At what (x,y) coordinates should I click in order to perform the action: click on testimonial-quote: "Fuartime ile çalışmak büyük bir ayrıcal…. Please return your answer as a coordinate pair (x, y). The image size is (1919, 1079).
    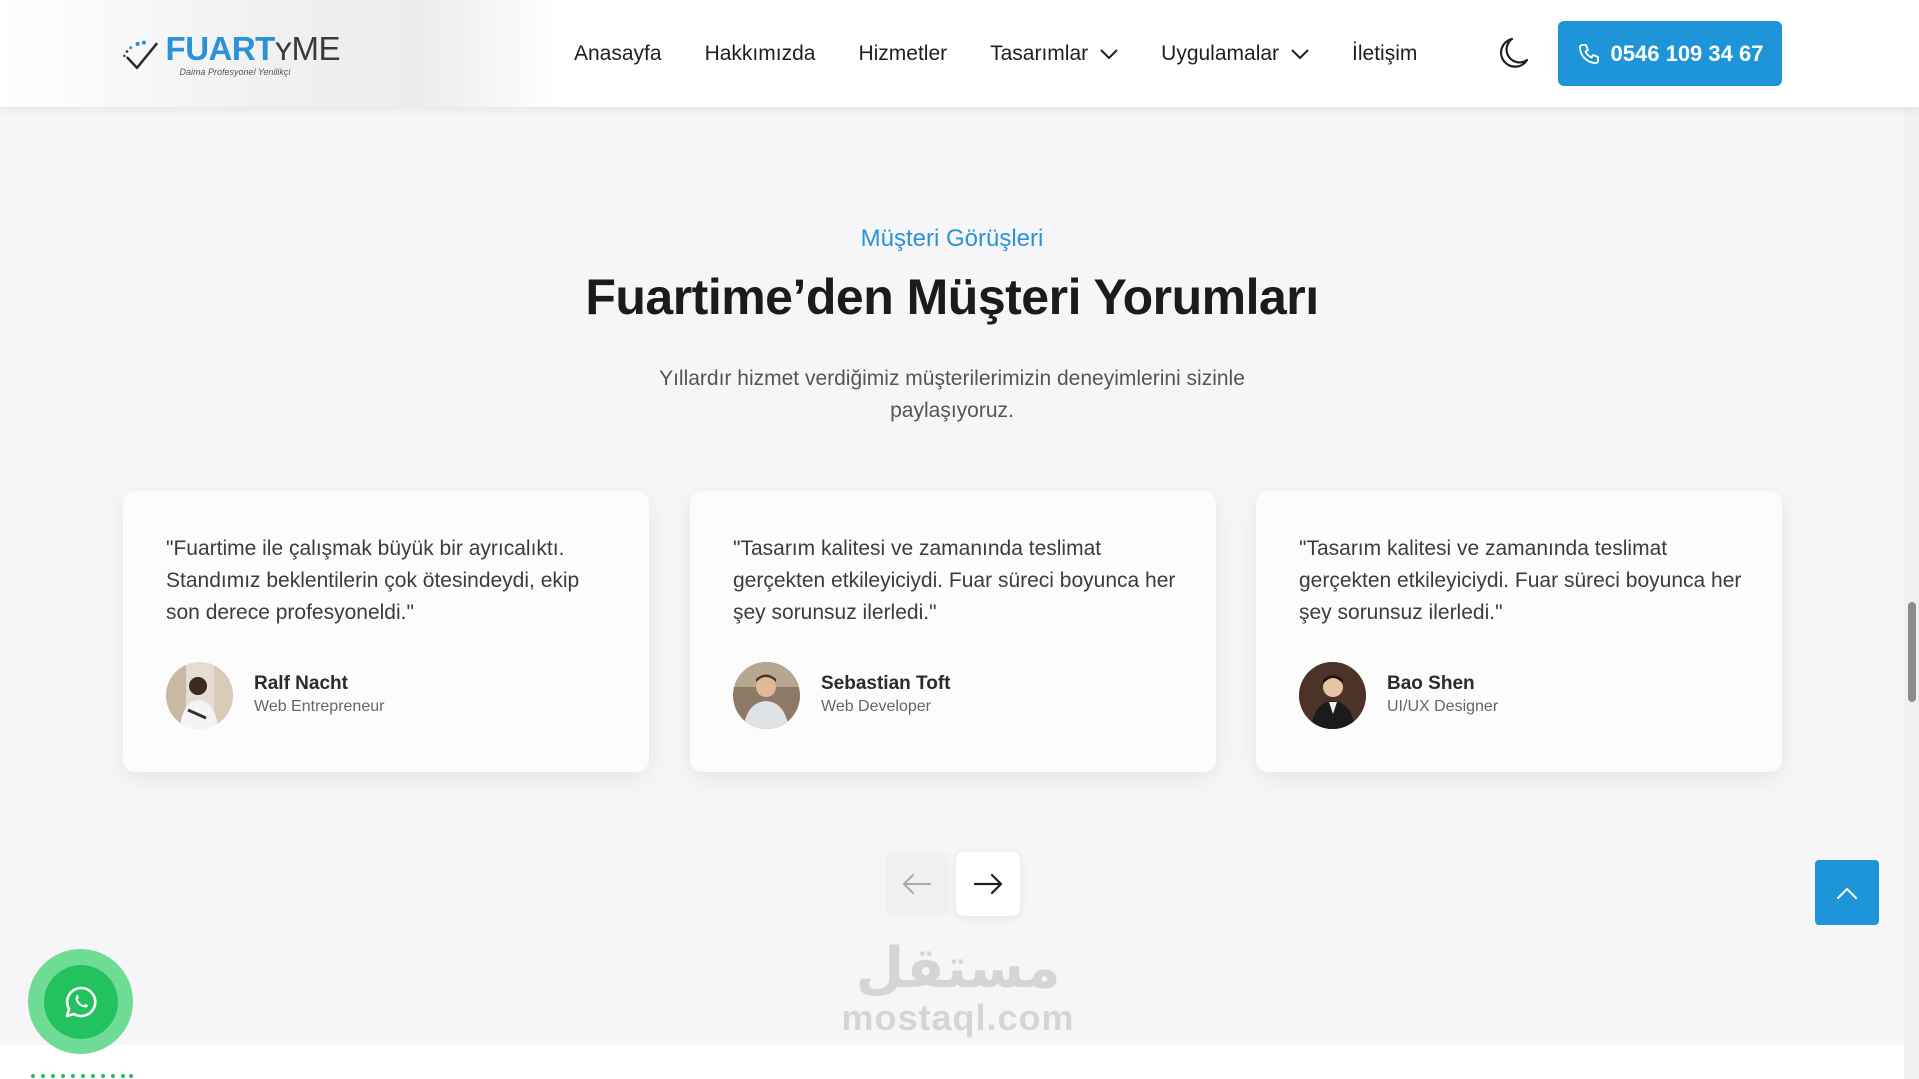
    Looking at the image, I should click on (373, 580).